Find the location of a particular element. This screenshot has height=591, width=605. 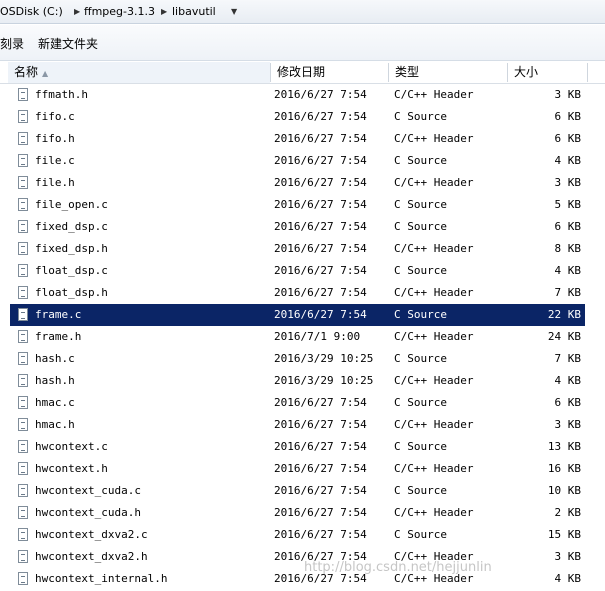

file-row: frame.h 2016/7/1 9:00 C/C++ Header 24 KB is located at coordinates (297, 337).